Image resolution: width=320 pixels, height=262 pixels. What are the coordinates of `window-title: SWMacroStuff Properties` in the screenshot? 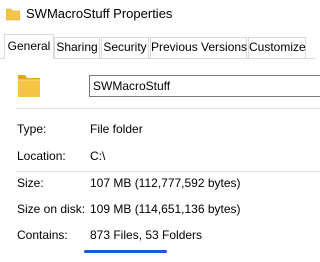 It's located at (99, 13).